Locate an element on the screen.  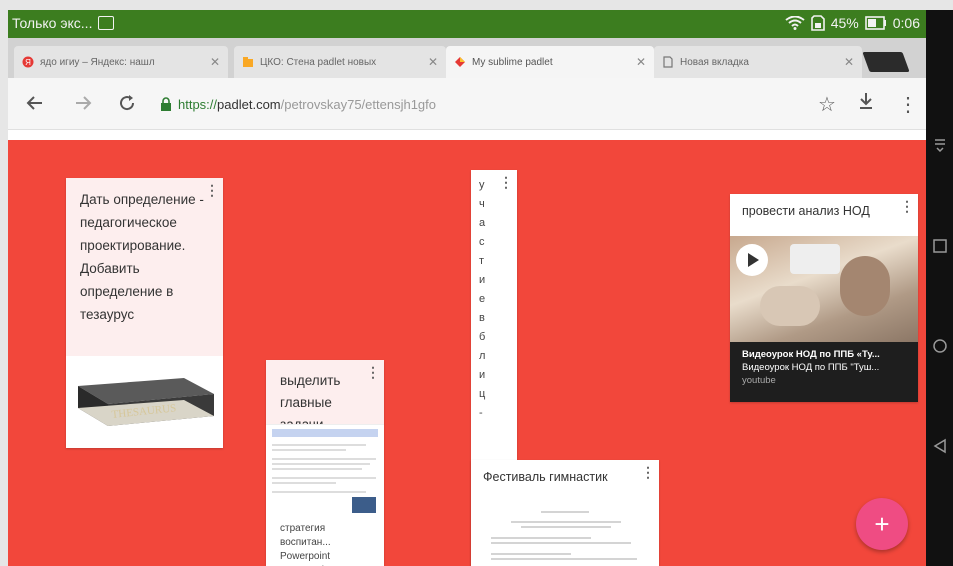
post-festival: Фестиваль гимнастик ⋮ is located at coordinates (565, 513).